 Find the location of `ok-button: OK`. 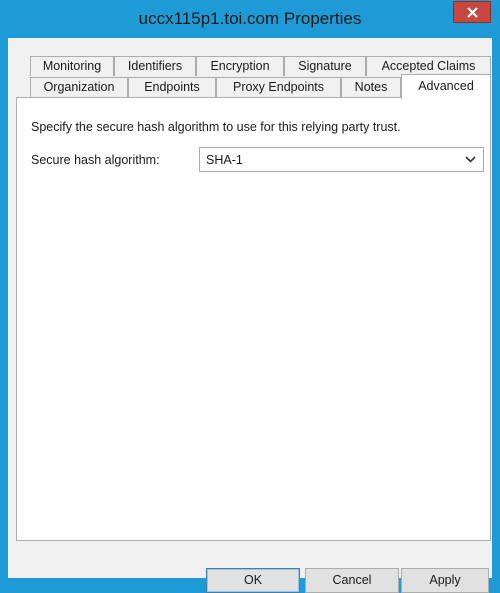

ok-button: OK is located at coordinates (253, 580).